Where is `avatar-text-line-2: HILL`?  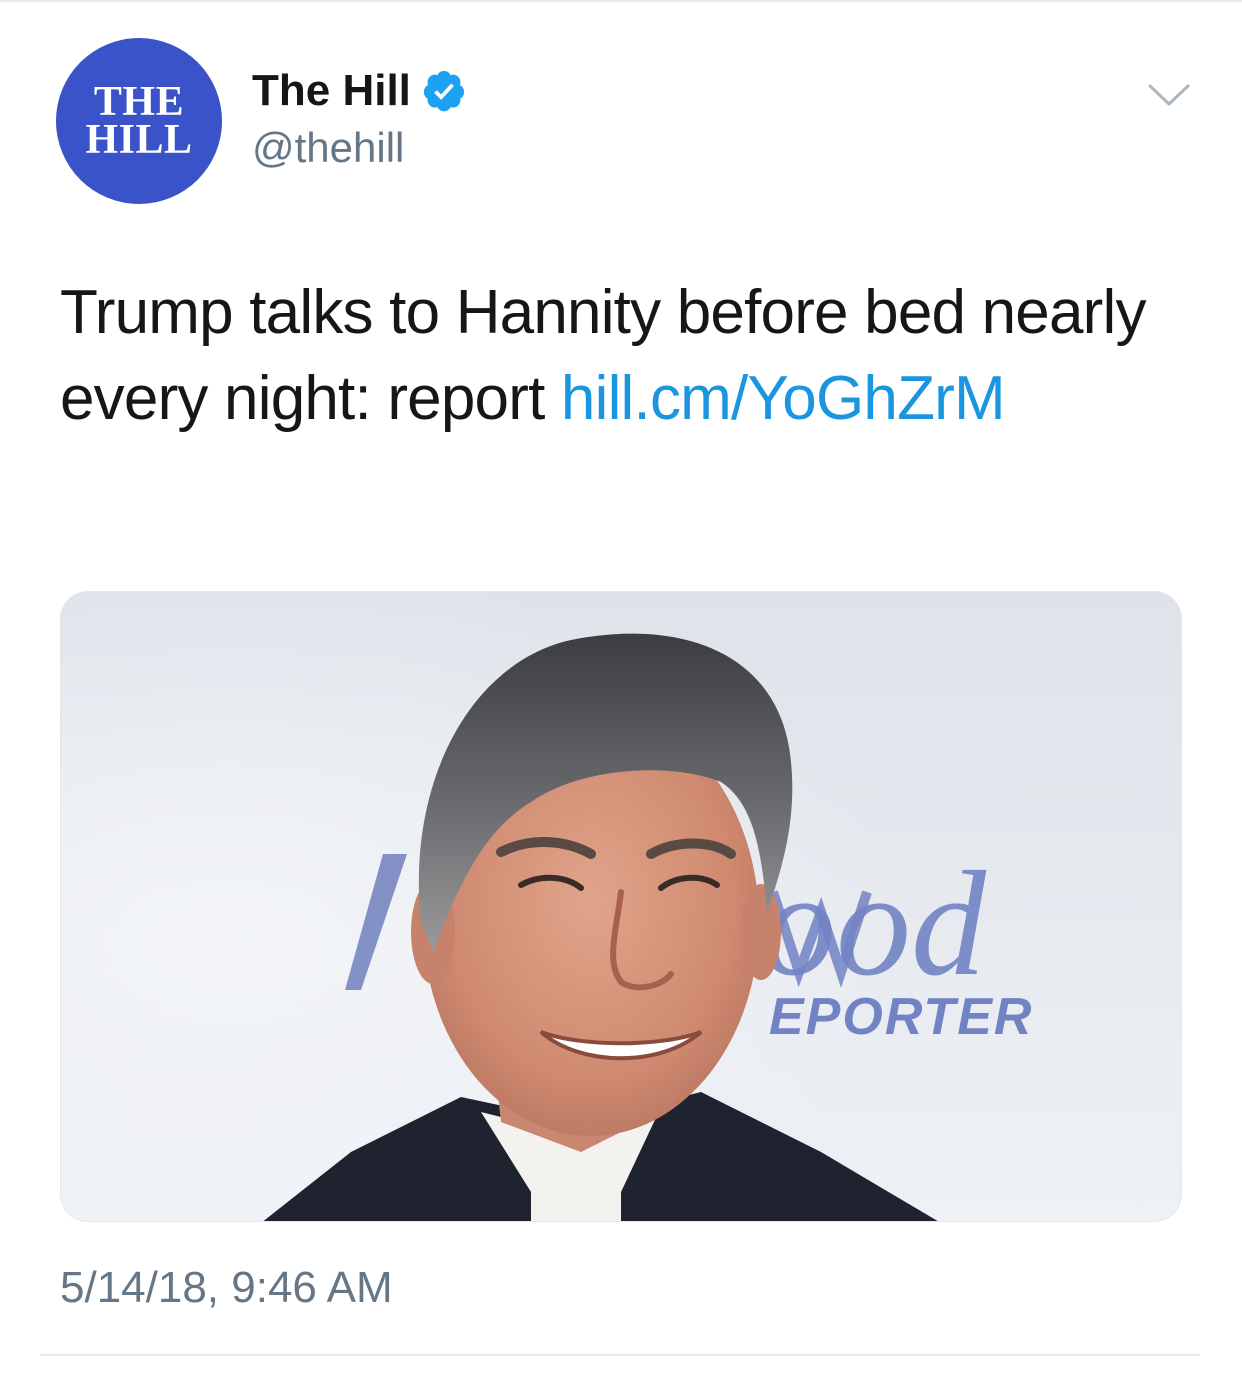
avatar-text-line-2: HILL is located at coordinates (139, 140).